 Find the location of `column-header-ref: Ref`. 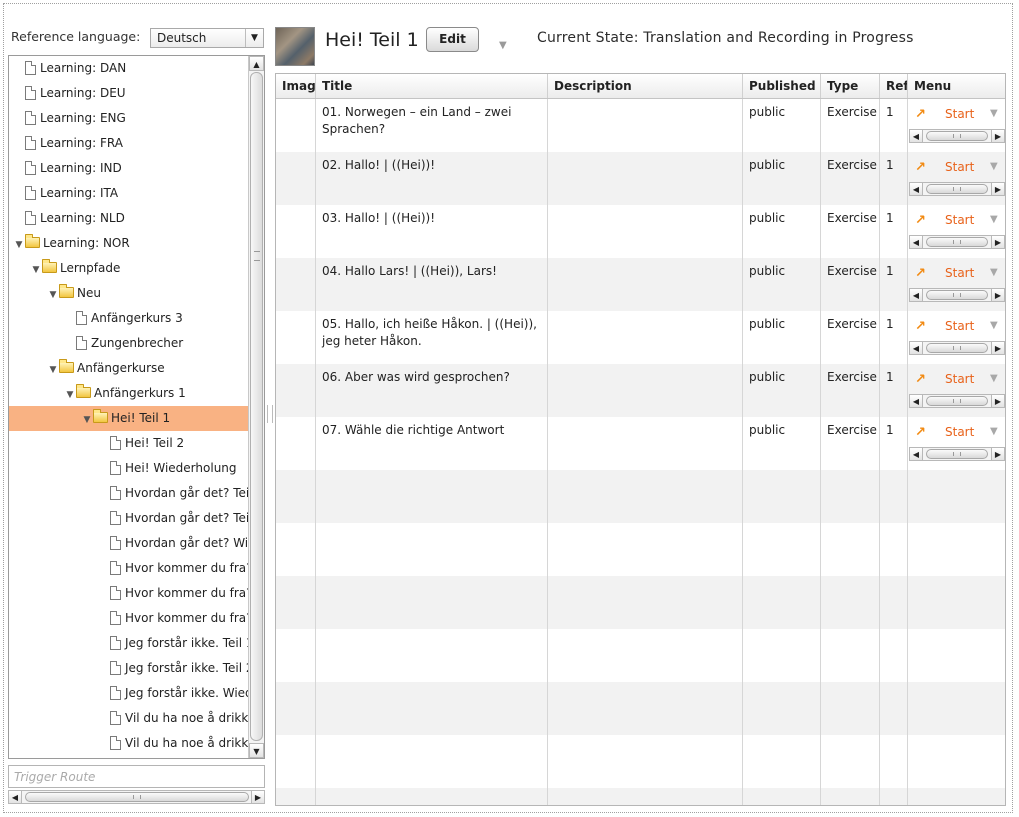

column-header-ref: Ref is located at coordinates (894, 86).